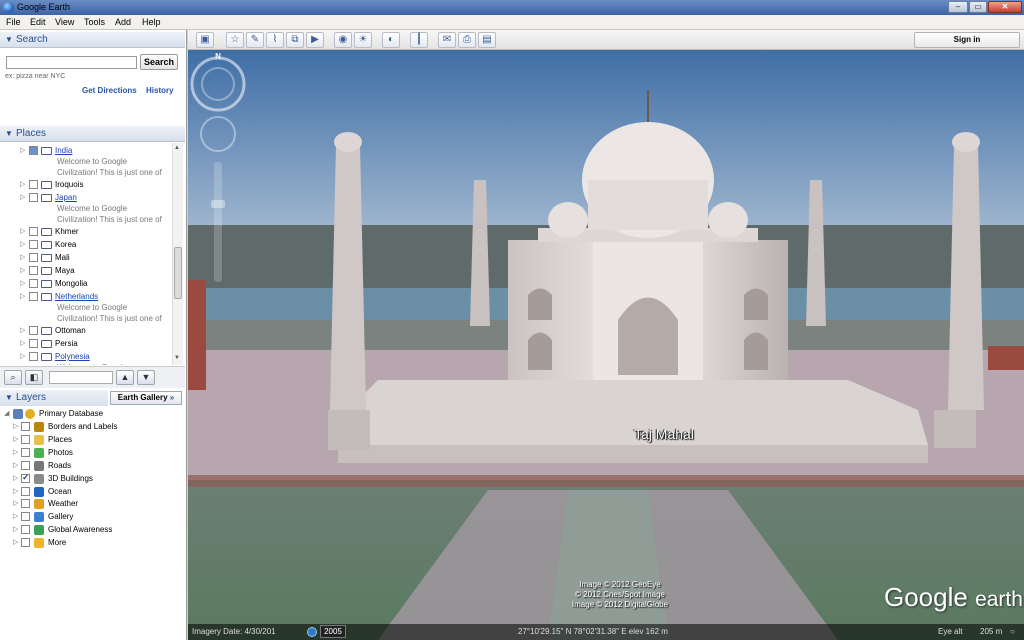 The height and width of the screenshot is (640, 1024). What do you see at coordinates (63, 150) in the screenshot?
I see `place-label: India` at bounding box center [63, 150].